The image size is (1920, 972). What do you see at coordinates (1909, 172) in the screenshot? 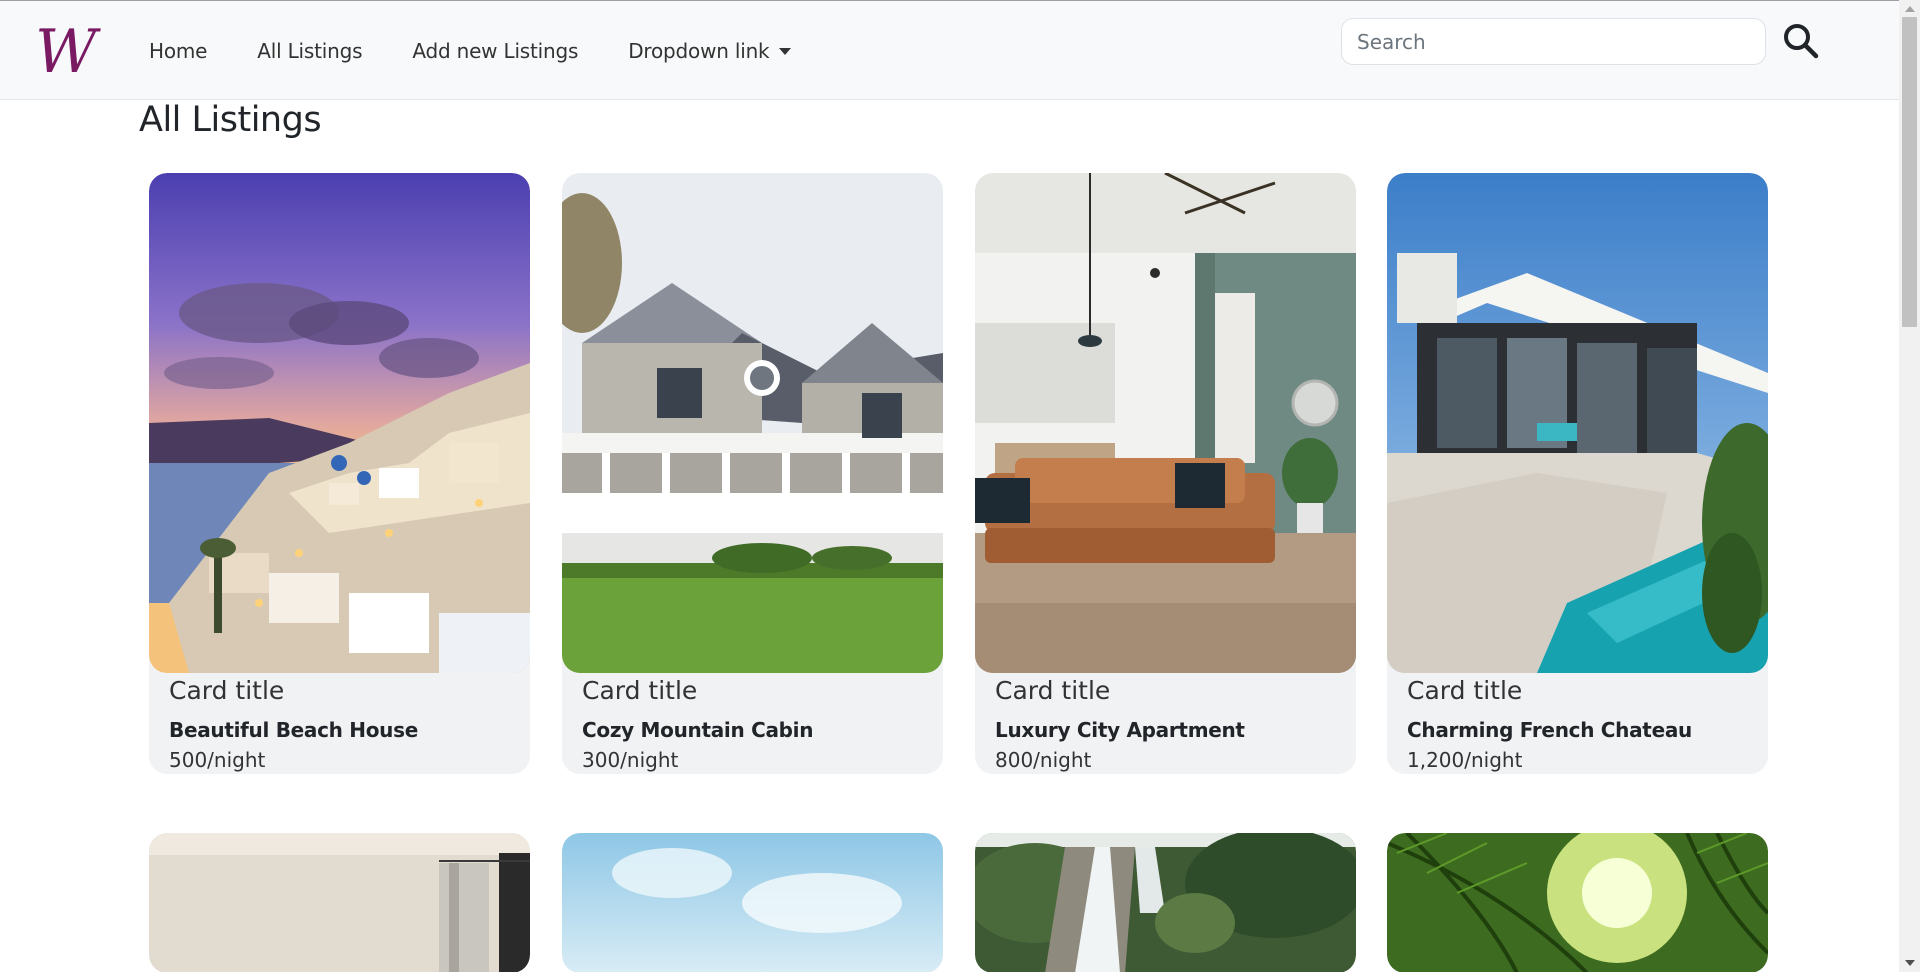
I see `scrollbar-thumb` at bounding box center [1909, 172].